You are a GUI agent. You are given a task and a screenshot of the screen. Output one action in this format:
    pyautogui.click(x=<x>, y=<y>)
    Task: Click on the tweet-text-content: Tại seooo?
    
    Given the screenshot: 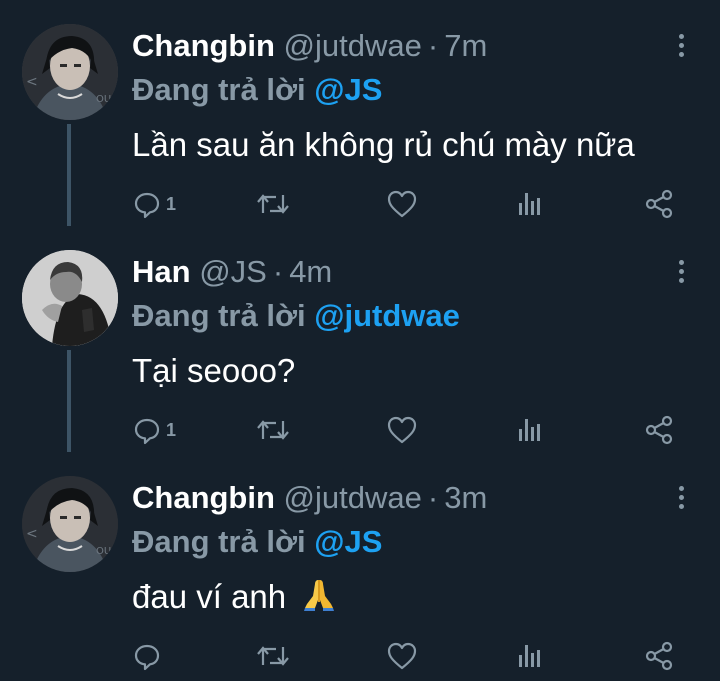 What is the action you would take?
    pyautogui.click(x=214, y=370)
    